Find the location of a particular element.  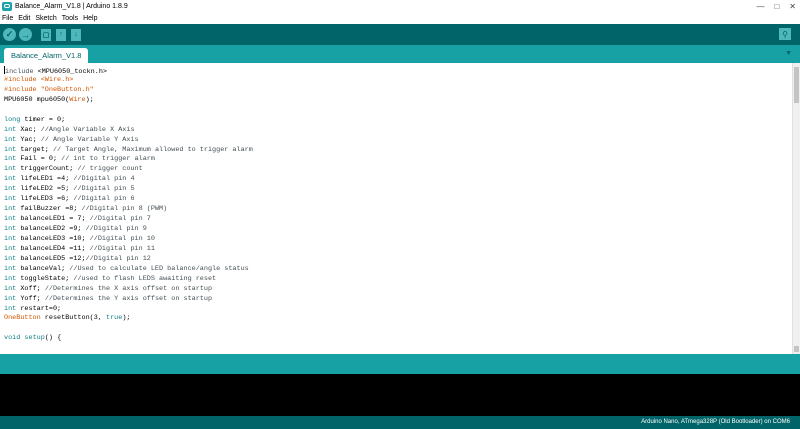

code-token: triggerCount; is located at coordinates (47, 169).